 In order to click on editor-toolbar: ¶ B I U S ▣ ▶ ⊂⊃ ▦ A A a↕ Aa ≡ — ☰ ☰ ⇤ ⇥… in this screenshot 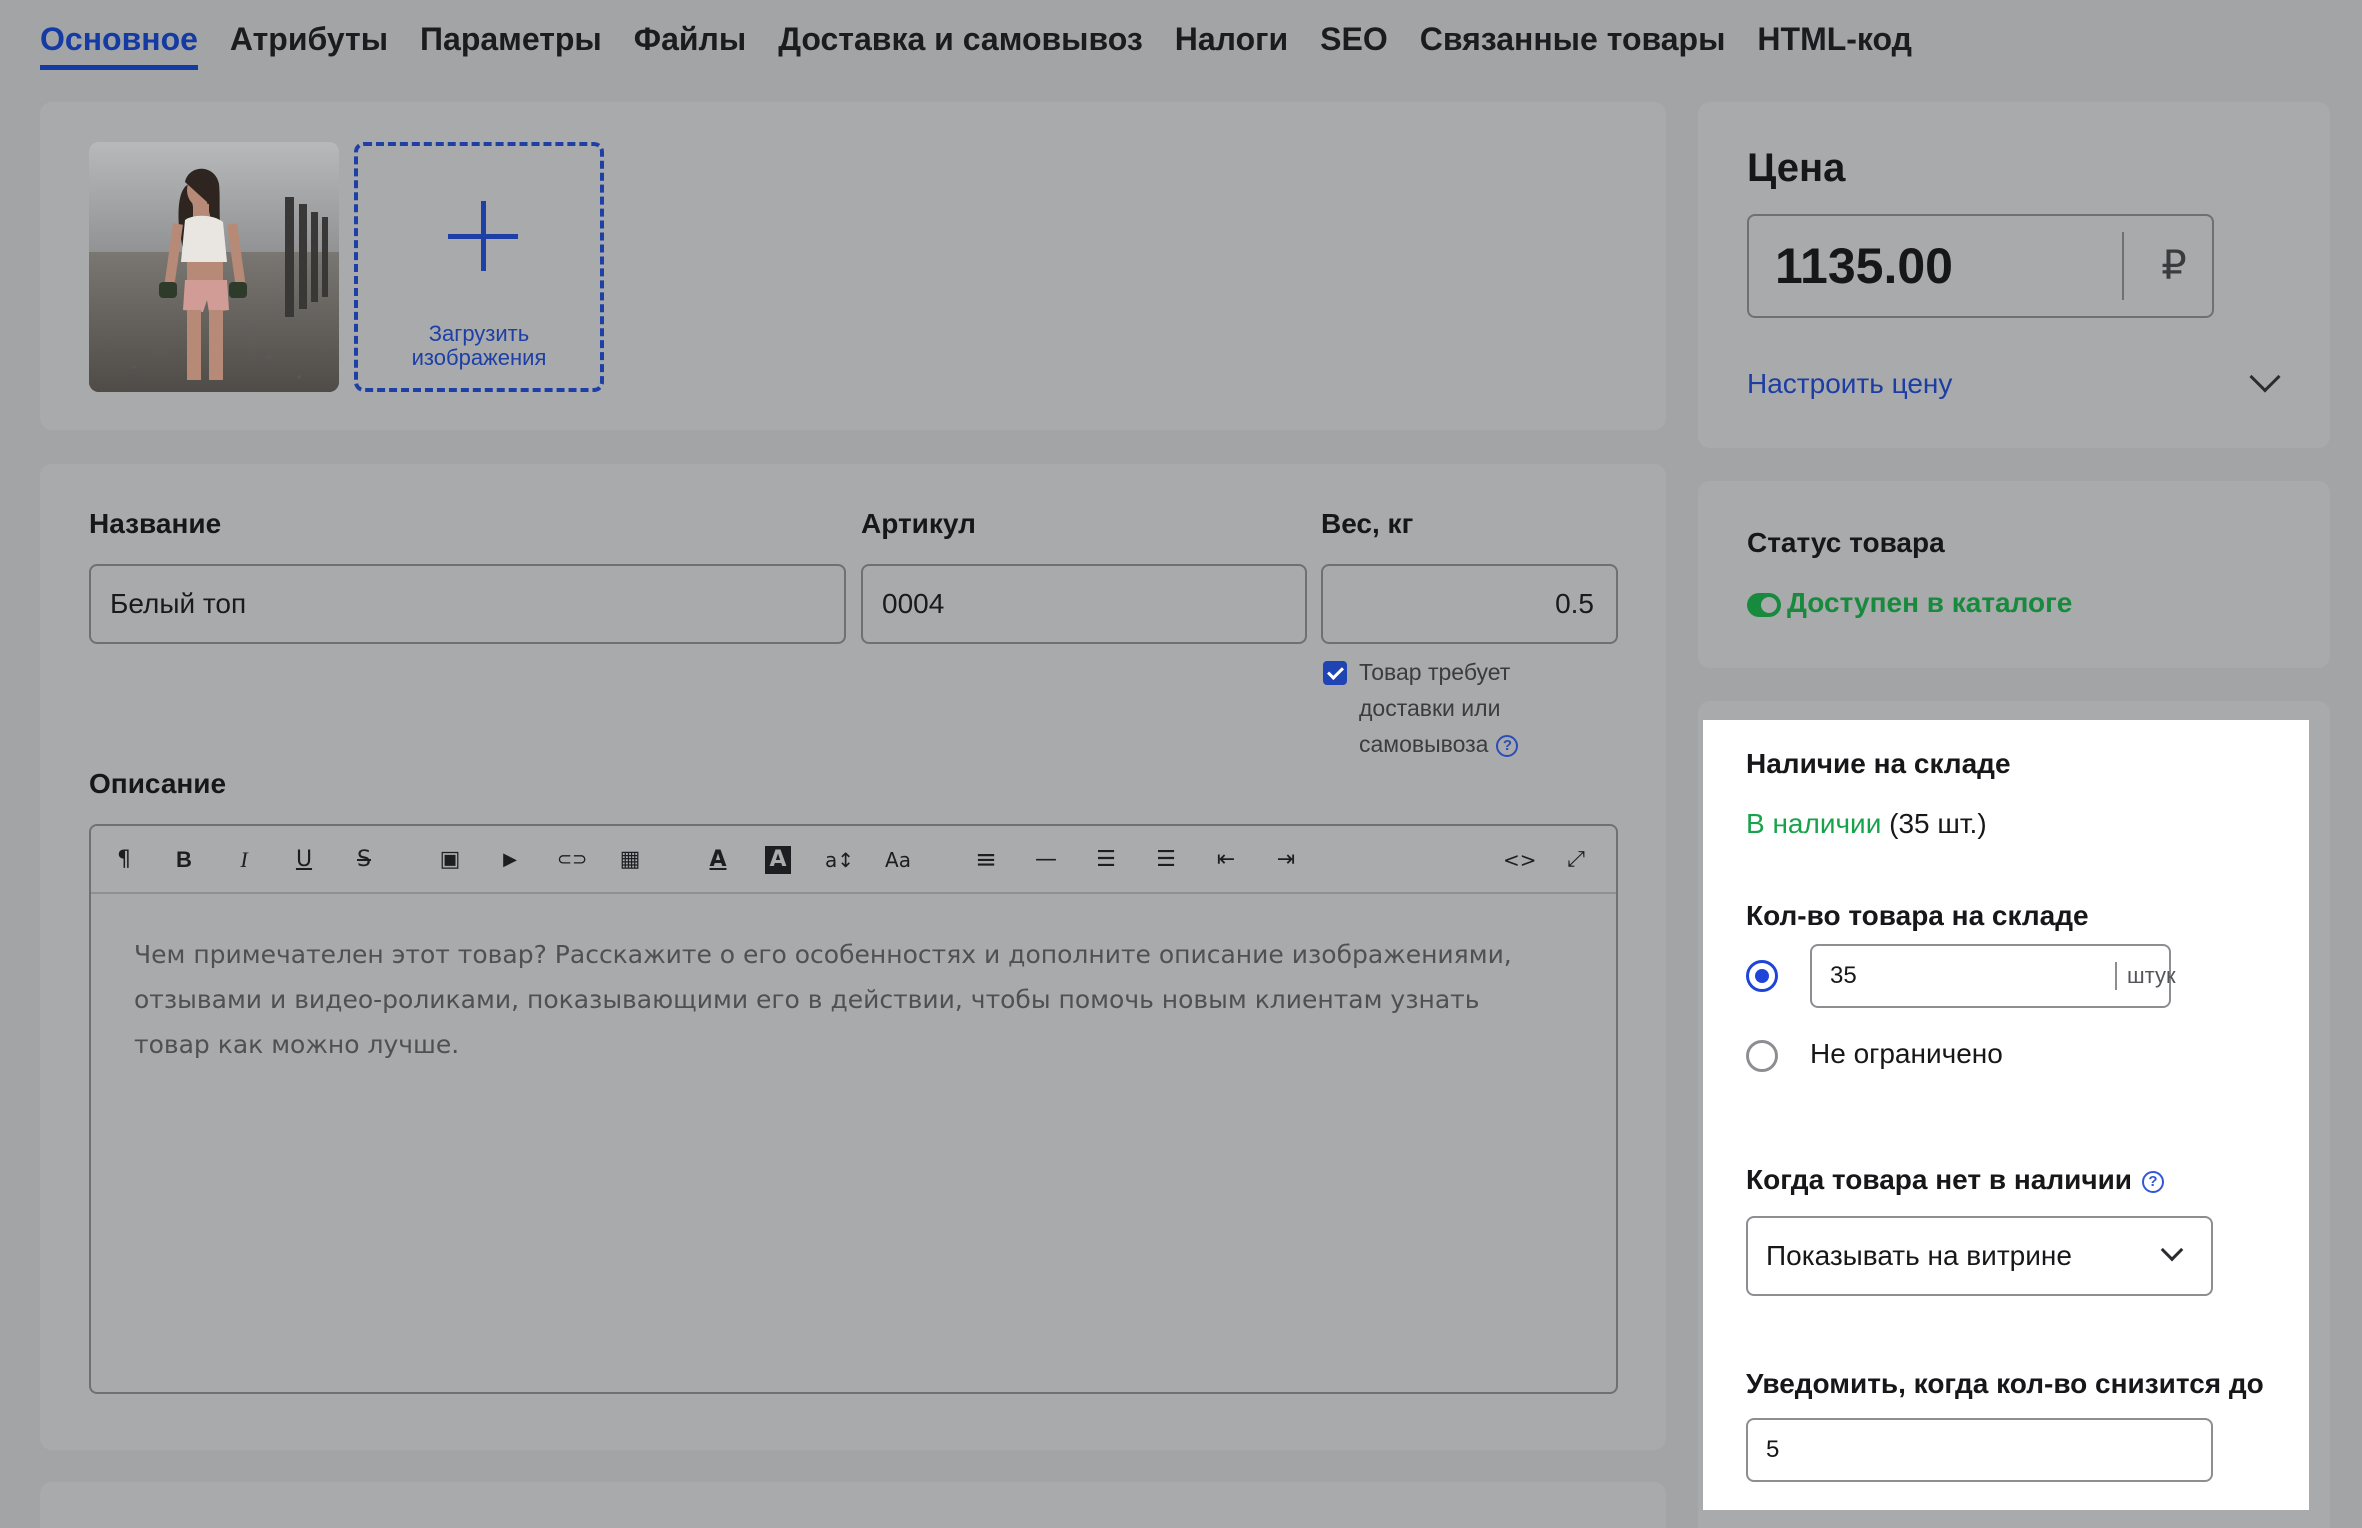, I will do `click(853, 860)`.